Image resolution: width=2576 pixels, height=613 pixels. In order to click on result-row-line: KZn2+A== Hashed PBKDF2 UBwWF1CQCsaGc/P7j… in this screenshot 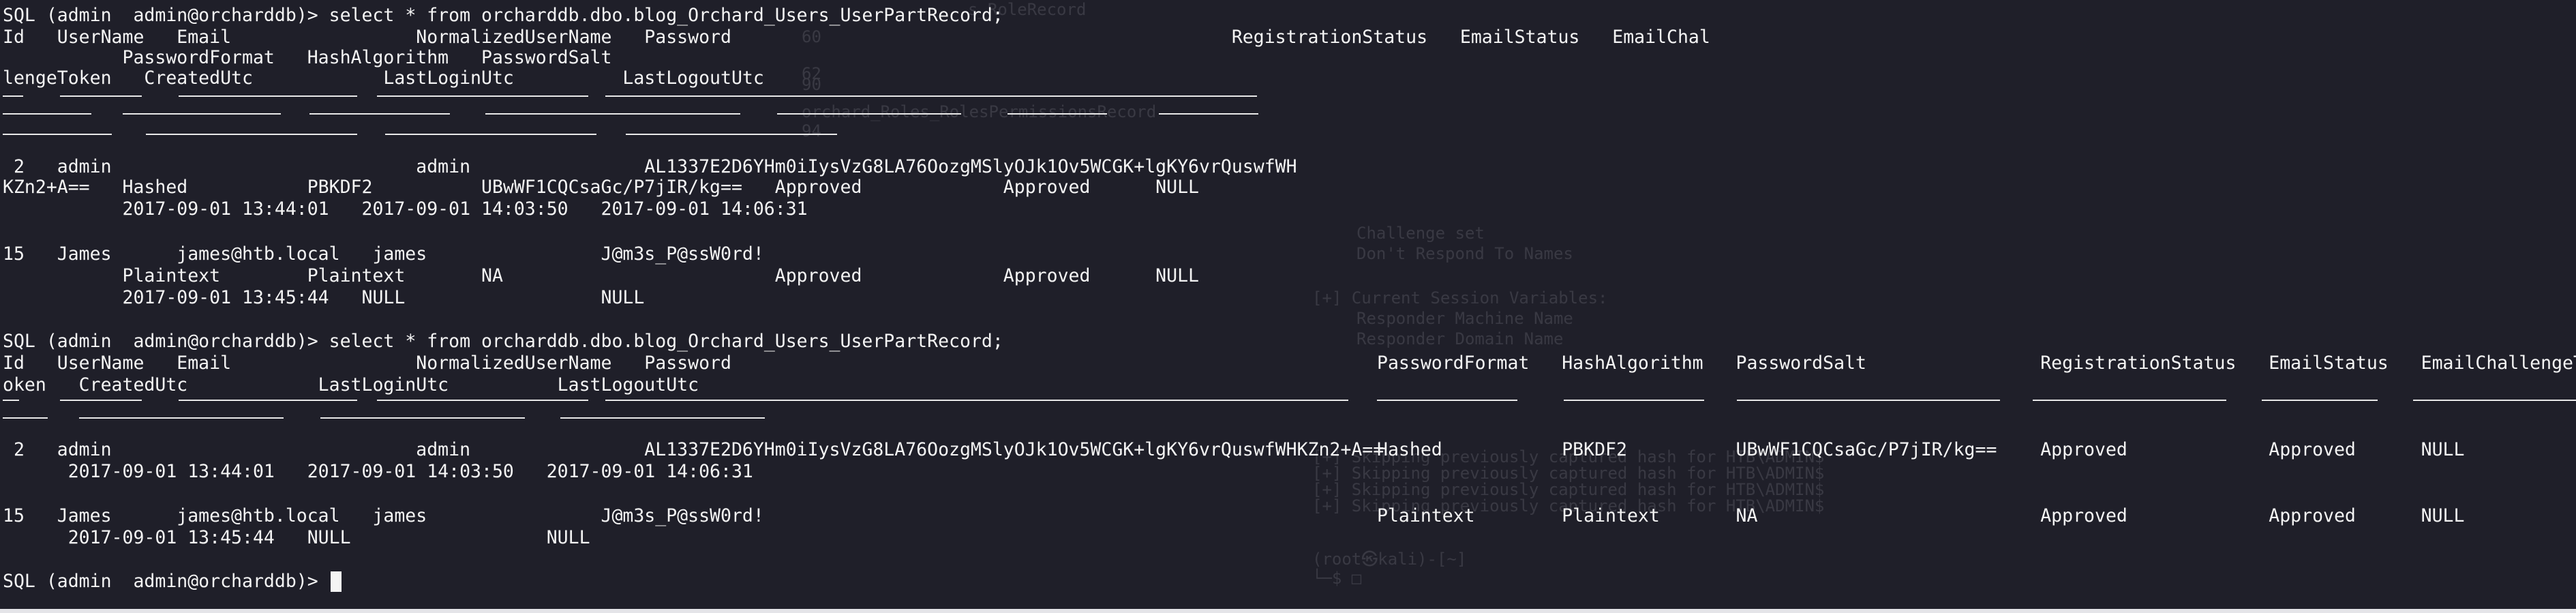, I will do `click(601, 187)`.